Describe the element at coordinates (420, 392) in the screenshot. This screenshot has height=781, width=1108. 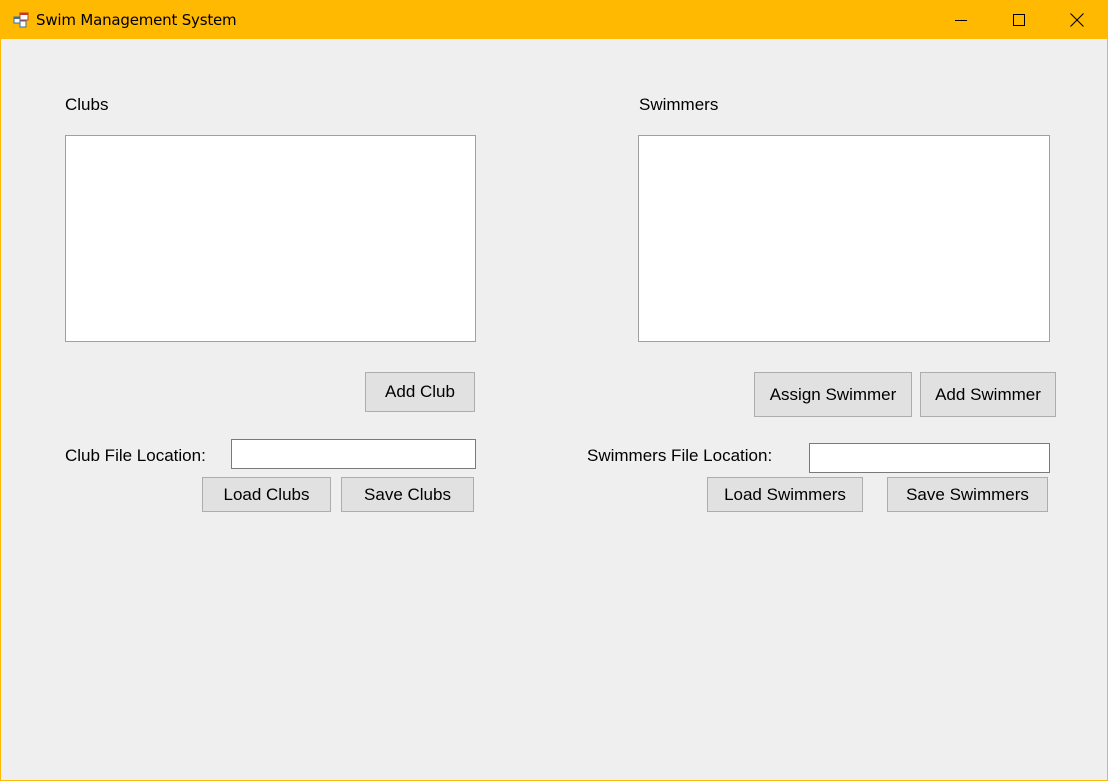
I see `add-club-button: Add Club` at that location.